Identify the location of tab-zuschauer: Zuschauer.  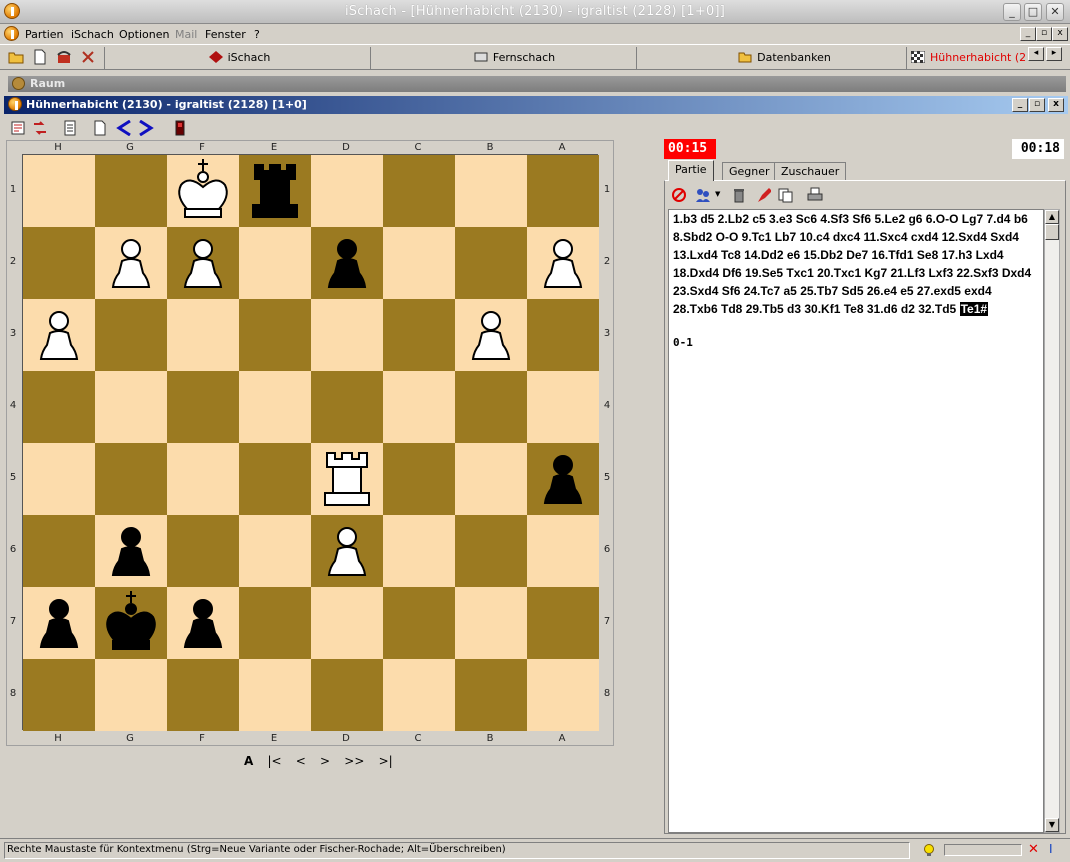
(810, 171).